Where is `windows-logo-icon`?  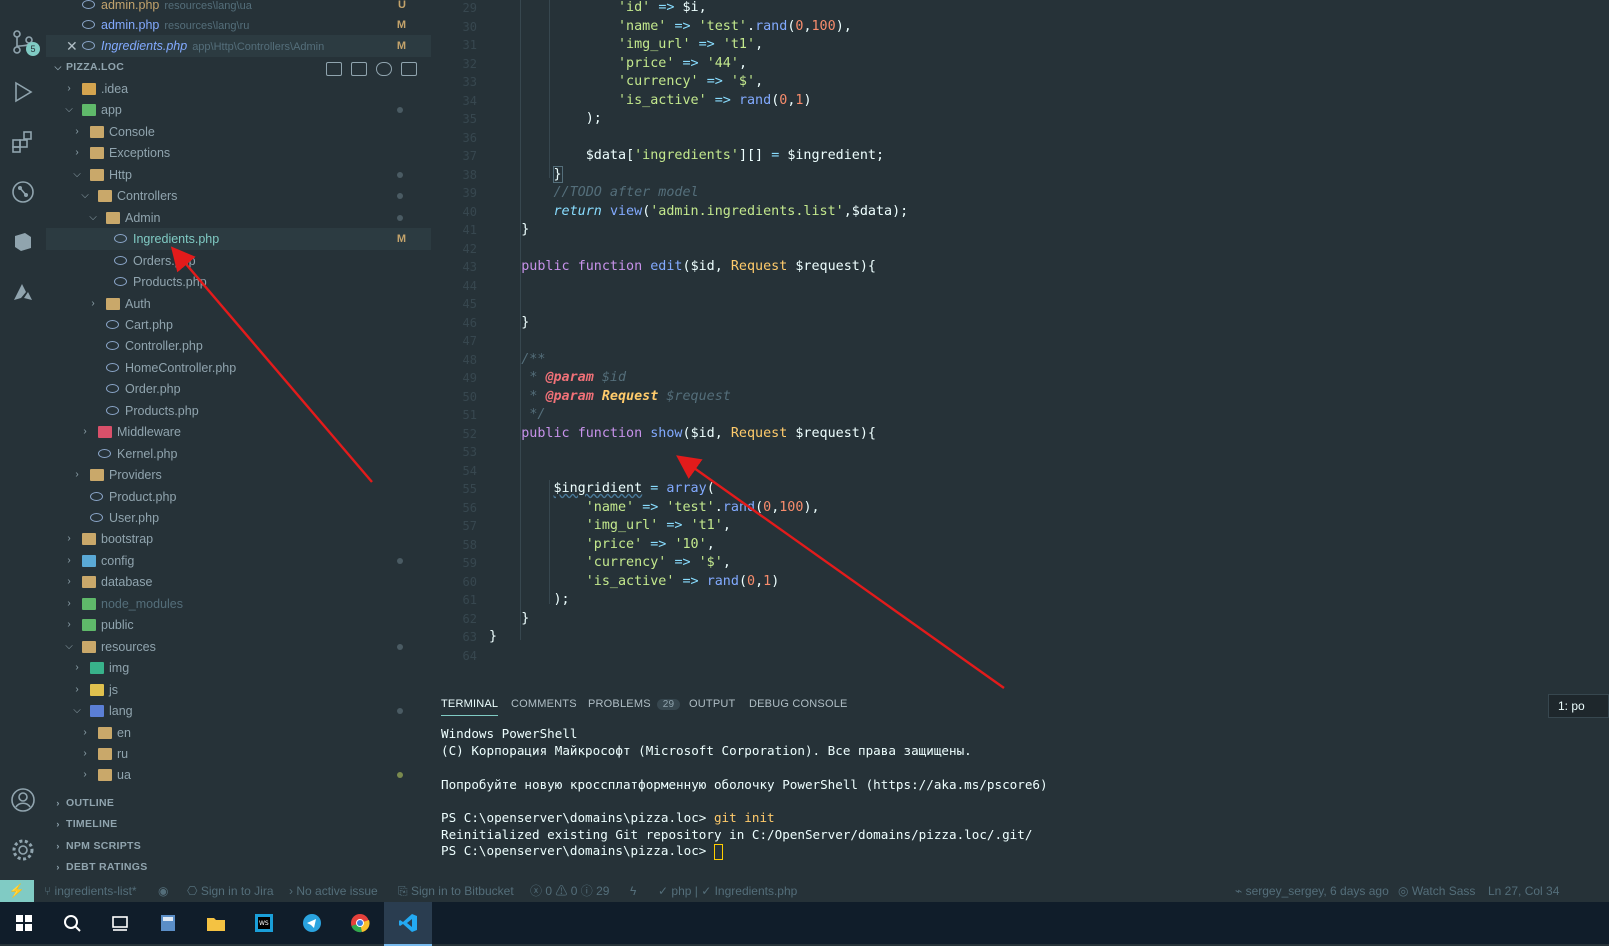 windows-logo-icon is located at coordinates (24, 923).